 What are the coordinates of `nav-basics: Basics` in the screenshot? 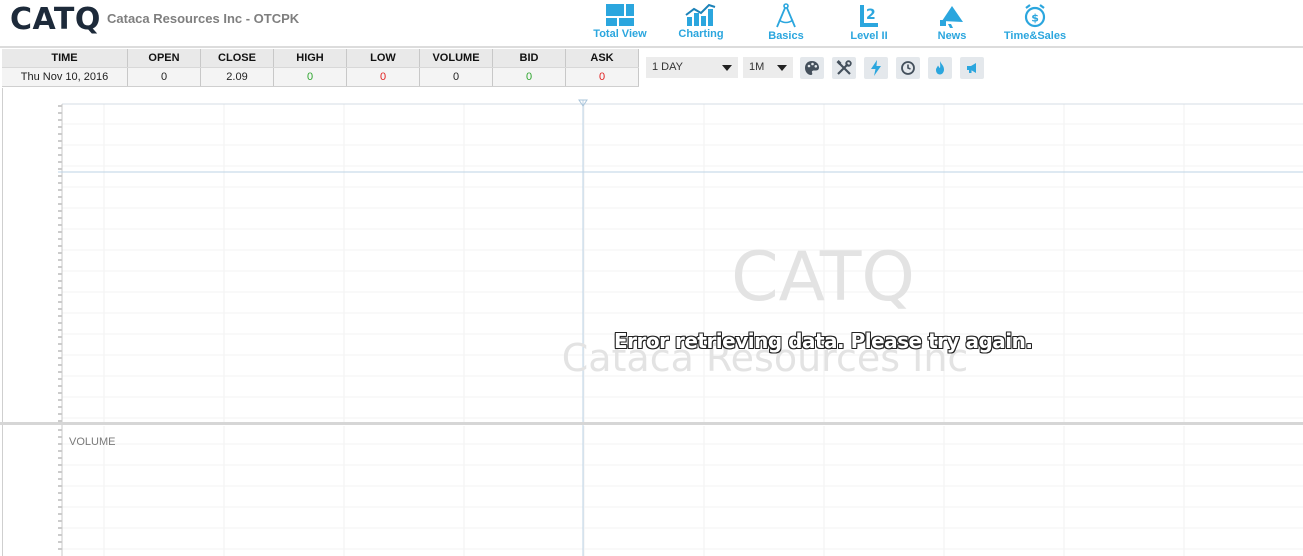 It's located at (786, 23).